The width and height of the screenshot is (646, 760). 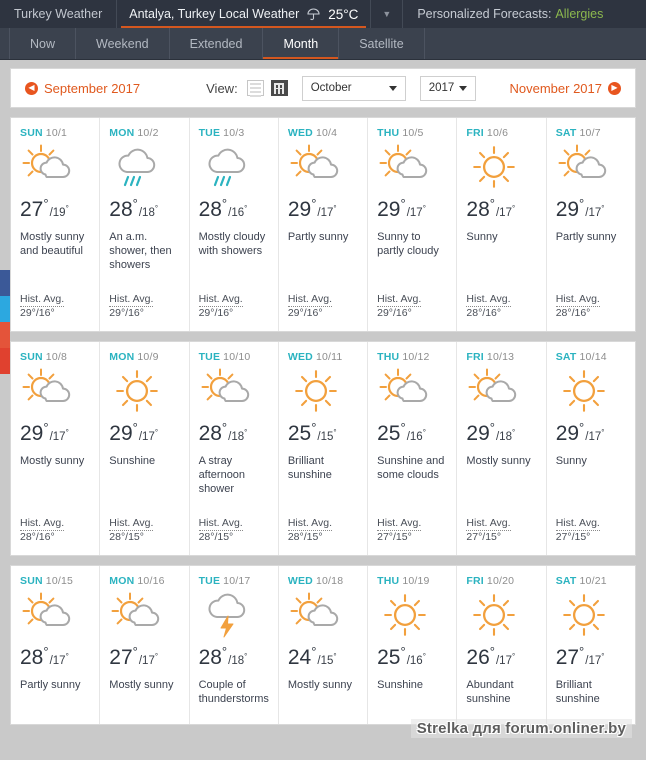 What do you see at coordinates (565, 88) in the screenshot?
I see `next-month-link: November 2017 ▶` at bounding box center [565, 88].